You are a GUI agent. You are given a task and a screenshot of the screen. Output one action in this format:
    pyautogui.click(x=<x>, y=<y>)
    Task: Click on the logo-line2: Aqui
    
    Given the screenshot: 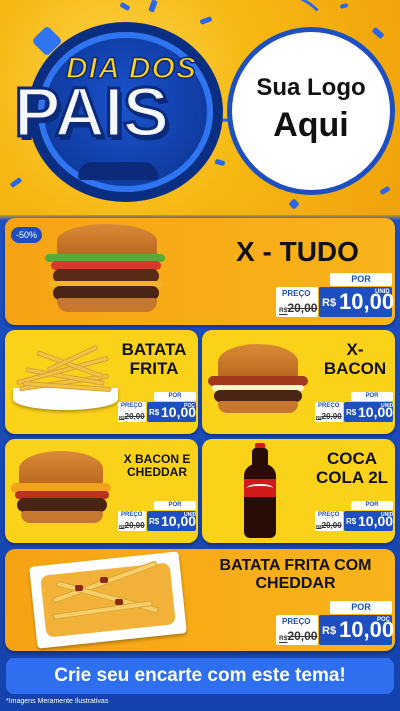 What is the action you would take?
    pyautogui.click(x=311, y=125)
    